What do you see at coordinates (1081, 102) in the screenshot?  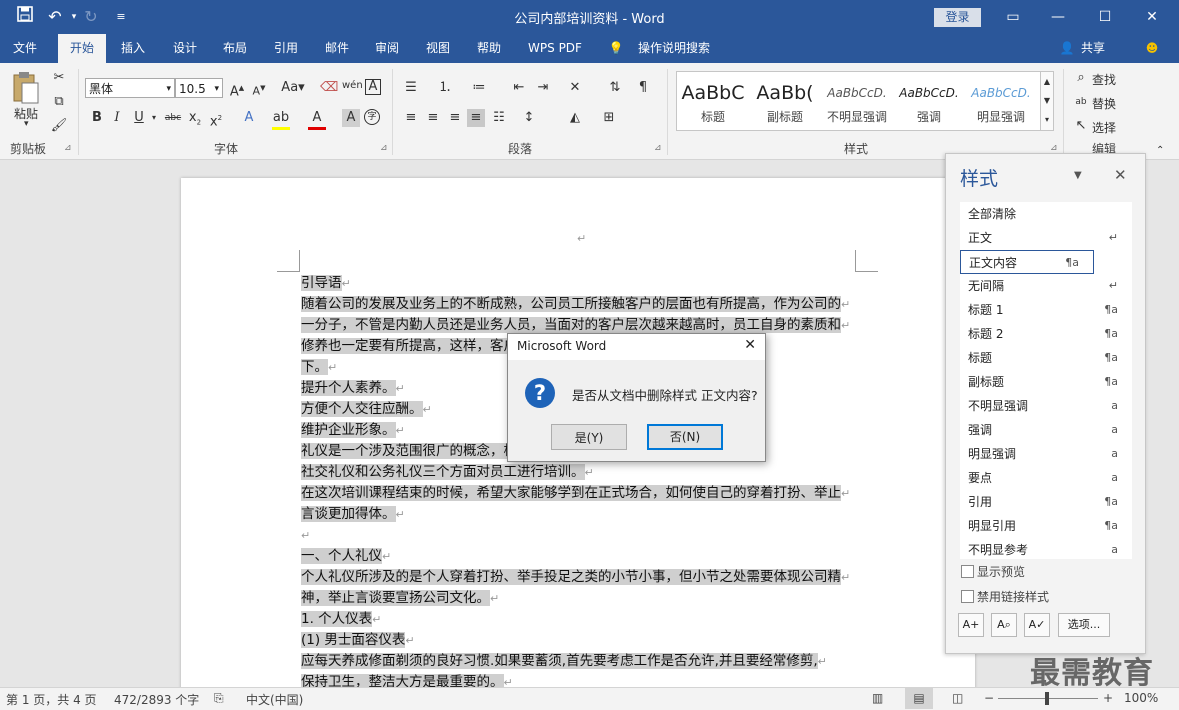 I see `replace-icon: ab` at bounding box center [1081, 102].